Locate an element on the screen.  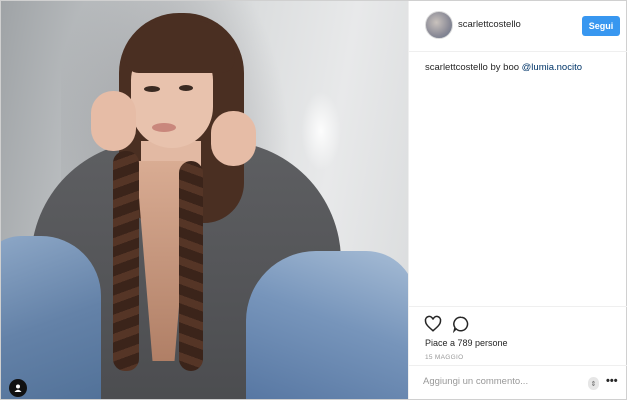
caption-text: by boo is located at coordinates (504, 67).